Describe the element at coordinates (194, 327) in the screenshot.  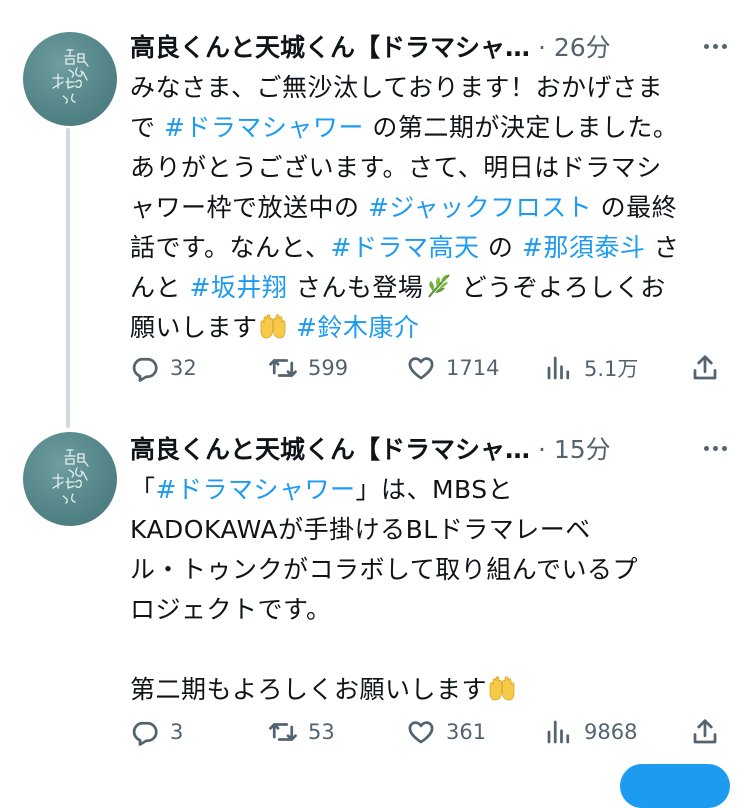
I see `tweet-text-segment: 願いします` at that location.